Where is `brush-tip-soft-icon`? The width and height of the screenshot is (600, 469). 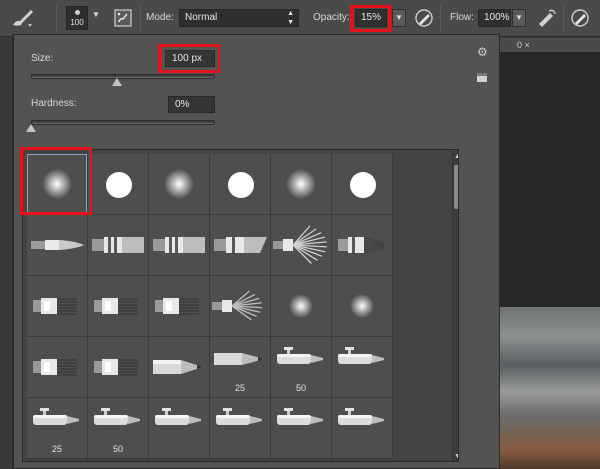 brush-tip-soft-icon is located at coordinates (179, 184).